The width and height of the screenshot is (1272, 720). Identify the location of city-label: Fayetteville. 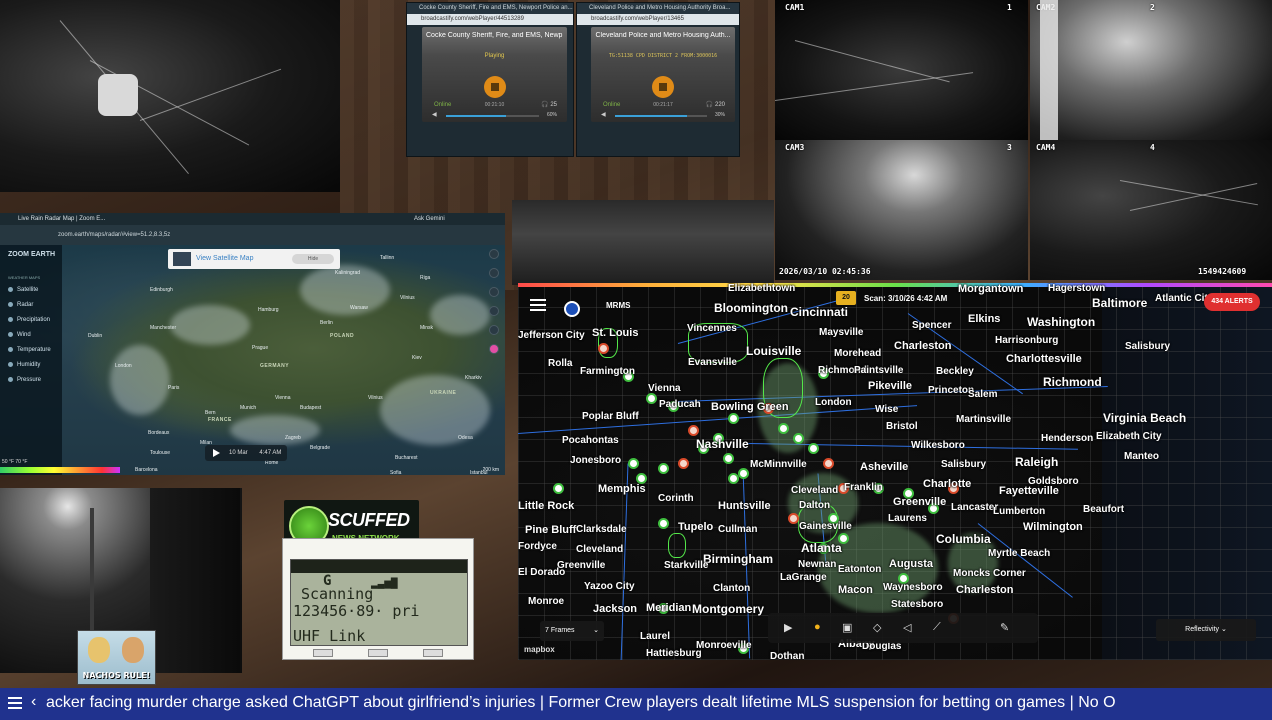
(1029, 491).